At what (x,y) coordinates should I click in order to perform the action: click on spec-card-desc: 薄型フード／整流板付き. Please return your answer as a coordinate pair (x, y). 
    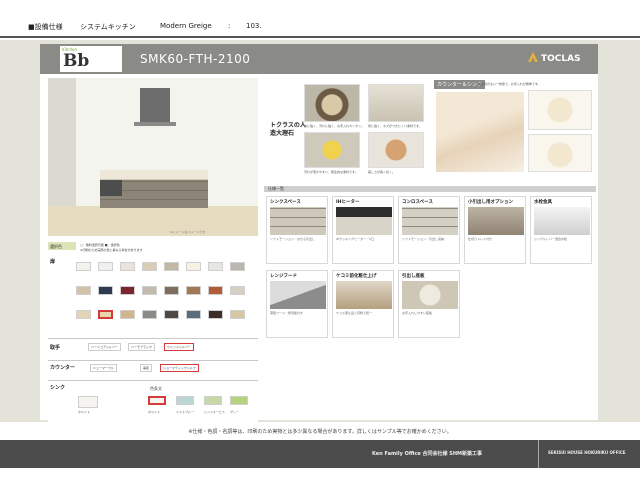
    Looking at the image, I should click on (287, 313).